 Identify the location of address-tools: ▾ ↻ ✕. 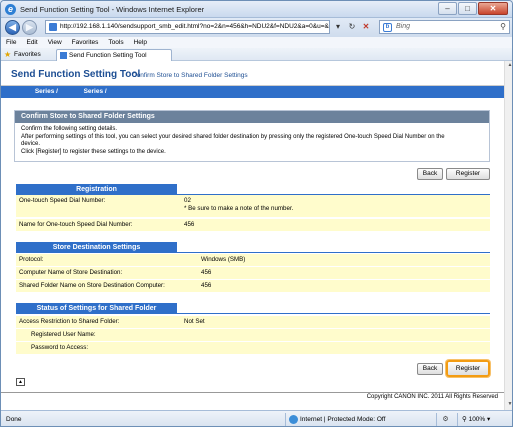
(352, 27).